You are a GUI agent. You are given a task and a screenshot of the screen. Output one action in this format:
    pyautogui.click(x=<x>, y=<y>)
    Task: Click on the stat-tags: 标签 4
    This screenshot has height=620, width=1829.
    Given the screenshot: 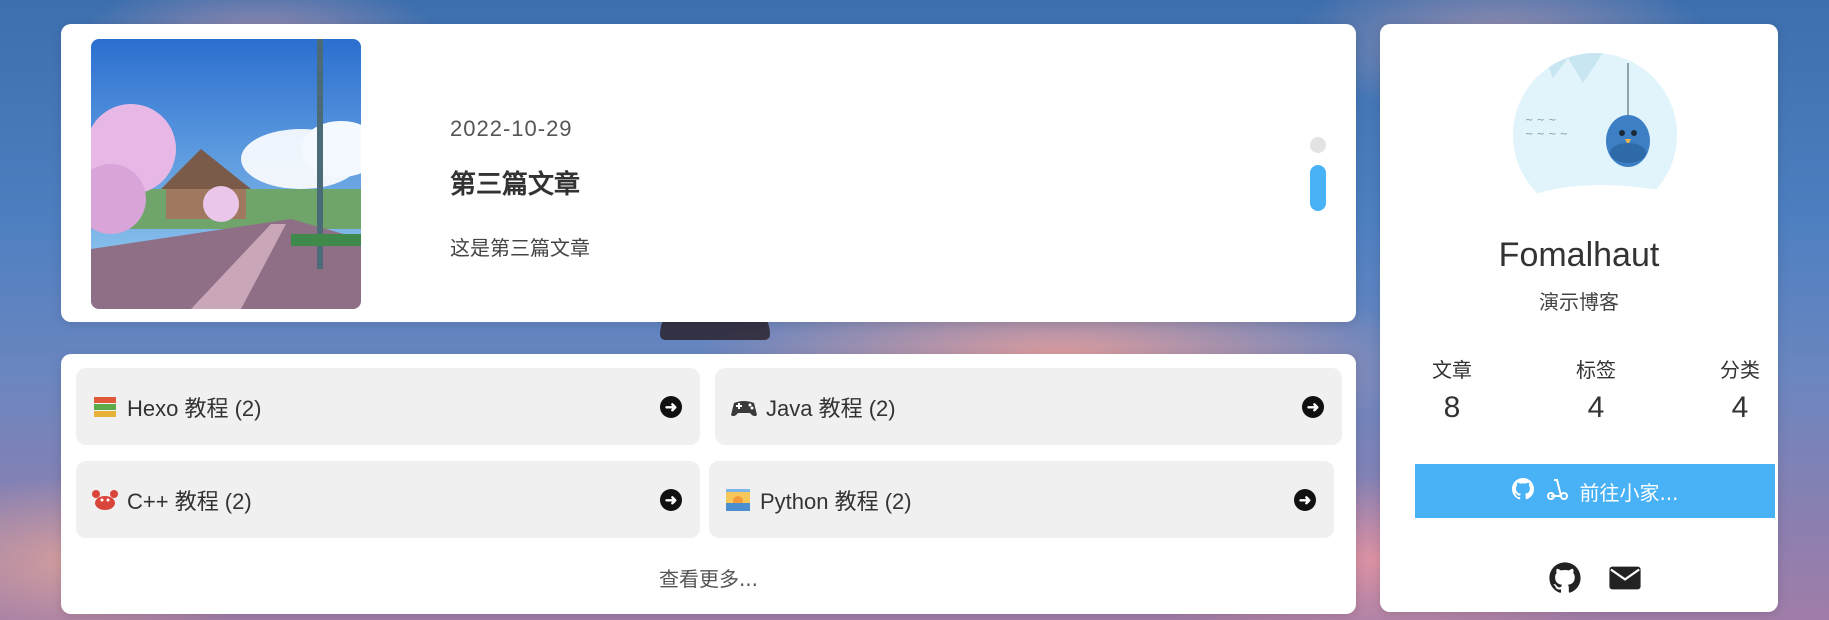 What is the action you would take?
    pyautogui.click(x=1596, y=389)
    